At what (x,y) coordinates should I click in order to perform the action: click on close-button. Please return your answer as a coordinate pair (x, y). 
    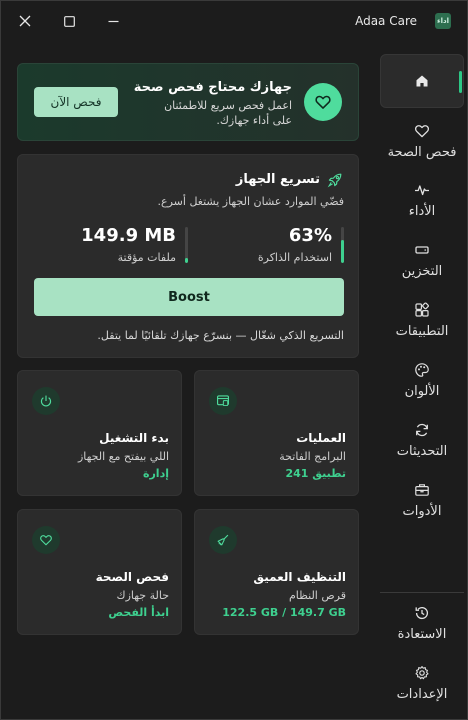
    Looking at the image, I should click on (25, 21).